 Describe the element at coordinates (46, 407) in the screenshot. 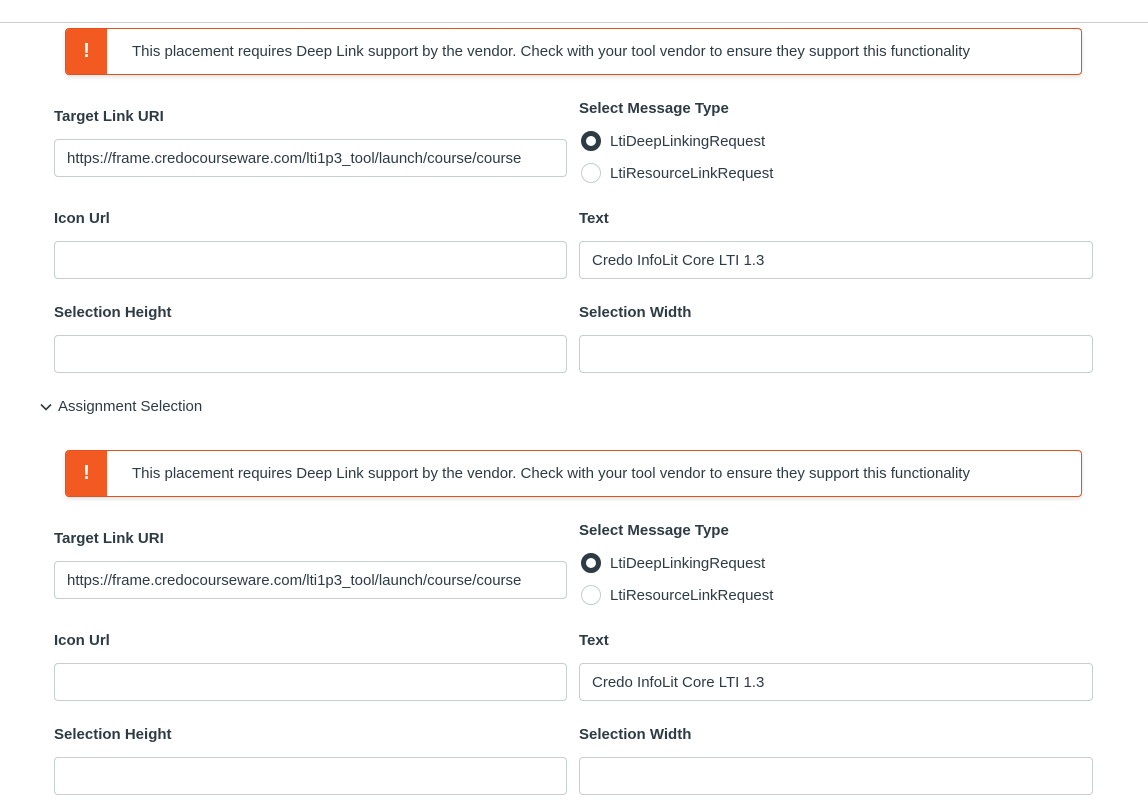

I see `chevron-down-icon` at that location.